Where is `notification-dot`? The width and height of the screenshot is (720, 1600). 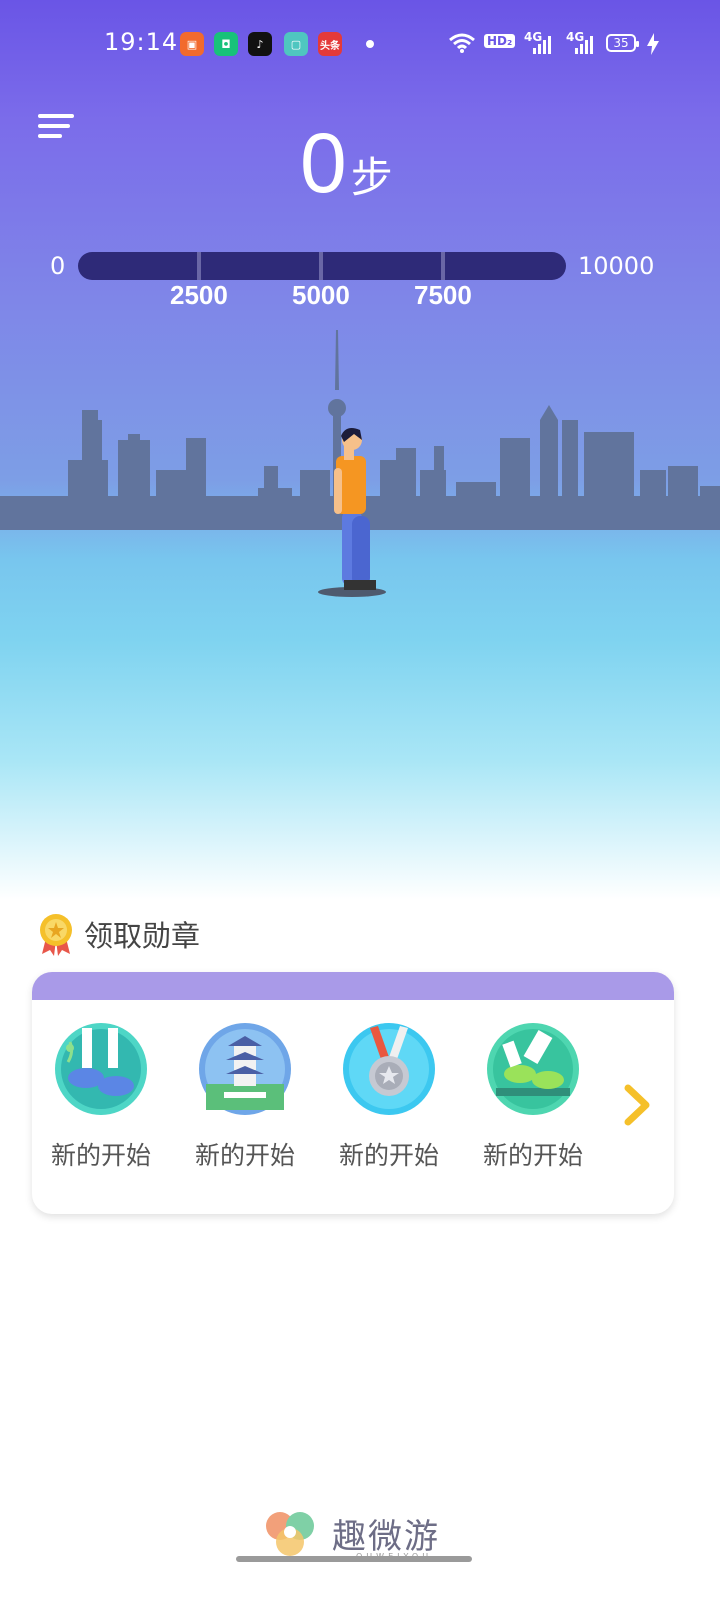
notification-dot is located at coordinates (370, 44).